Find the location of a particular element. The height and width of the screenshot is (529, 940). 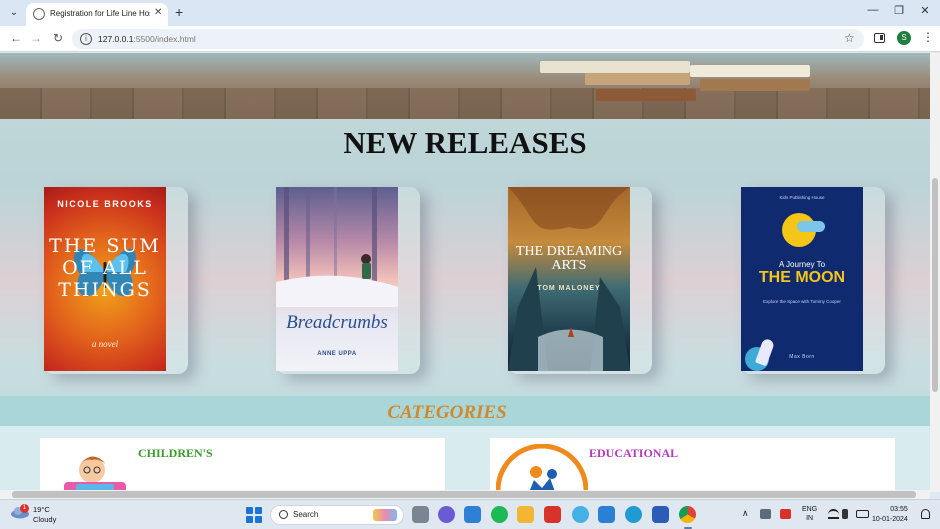

book-title: Breadcrumbs is located at coordinates (337, 322).